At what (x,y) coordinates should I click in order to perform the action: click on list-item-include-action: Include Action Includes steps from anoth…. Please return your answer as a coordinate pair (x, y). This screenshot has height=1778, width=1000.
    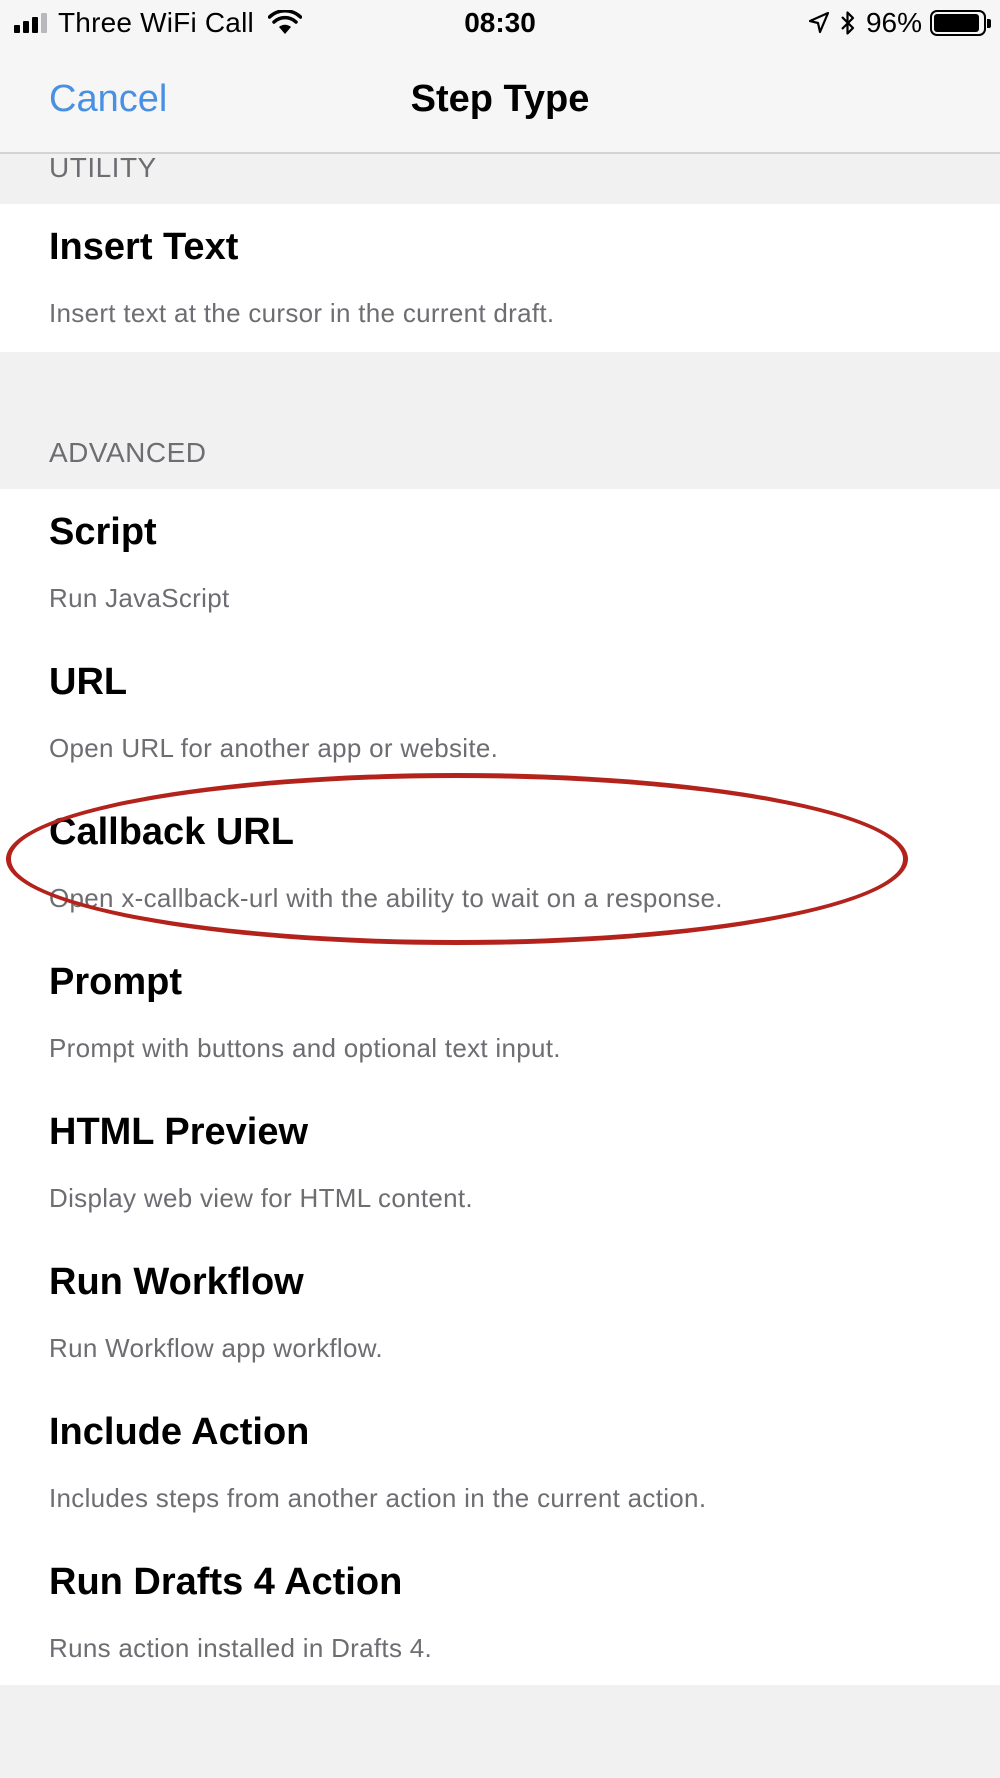
    Looking at the image, I should click on (500, 1464).